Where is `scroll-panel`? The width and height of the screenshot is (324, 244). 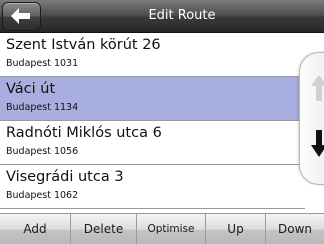
scroll-panel is located at coordinates (311, 118).